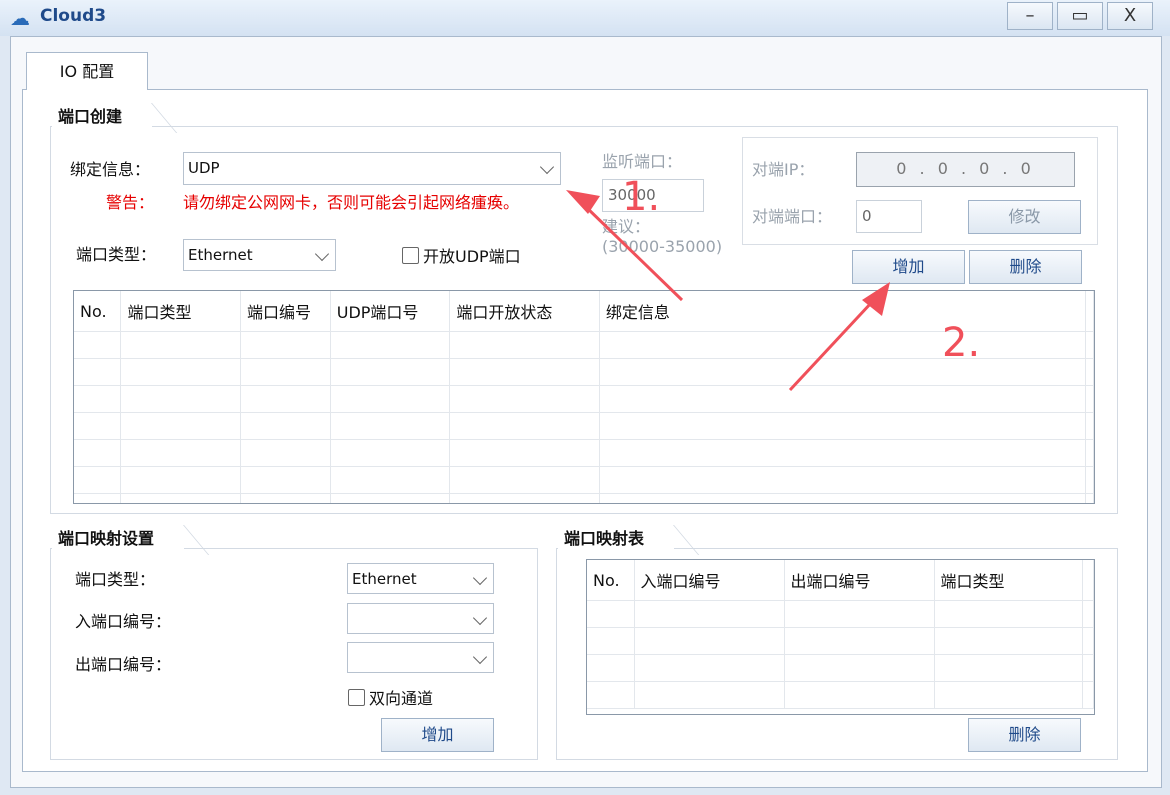  What do you see at coordinates (641, 197) in the screenshot?
I see `annotation-step-1: 1.` at bounding box center [641, 197].